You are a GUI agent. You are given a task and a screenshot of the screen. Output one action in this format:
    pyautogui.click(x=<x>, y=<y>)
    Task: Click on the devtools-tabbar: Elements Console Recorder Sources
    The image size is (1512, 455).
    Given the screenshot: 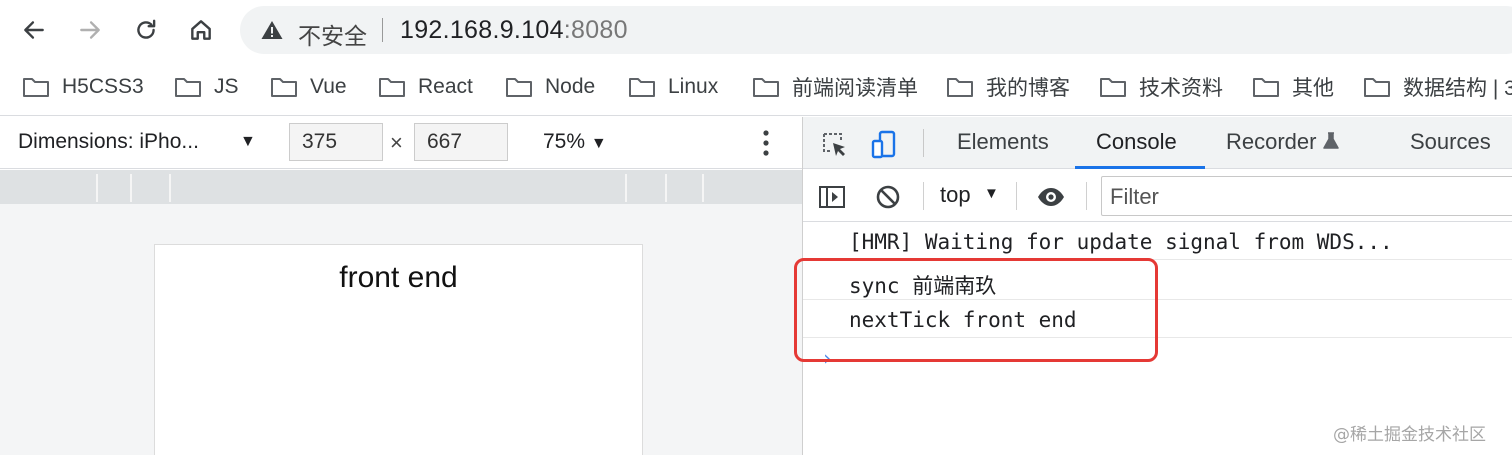 What is the action you would take?
    pyautogui.click(x=1157, y=143)
    